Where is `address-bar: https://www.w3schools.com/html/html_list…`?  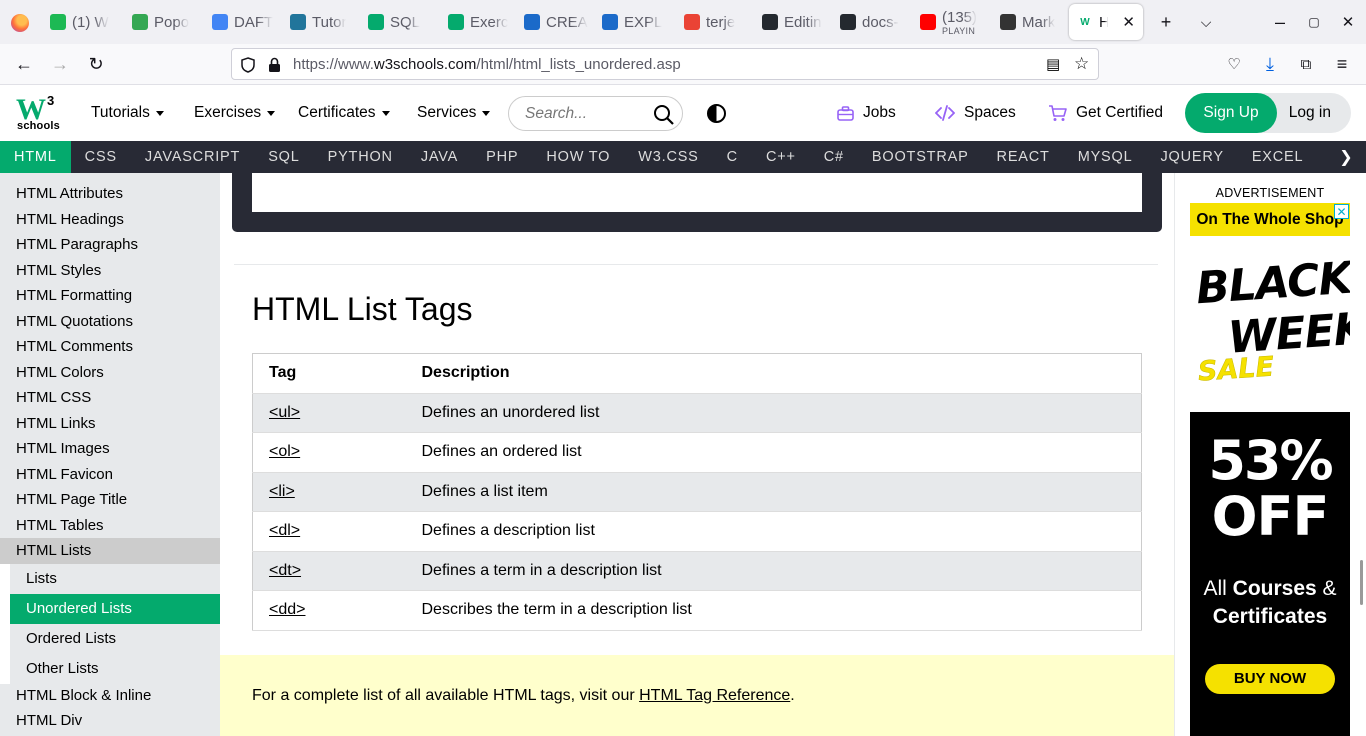
address-bar: https://www.w3schools.com/html/html_list… is located at coordinates (665, 64).